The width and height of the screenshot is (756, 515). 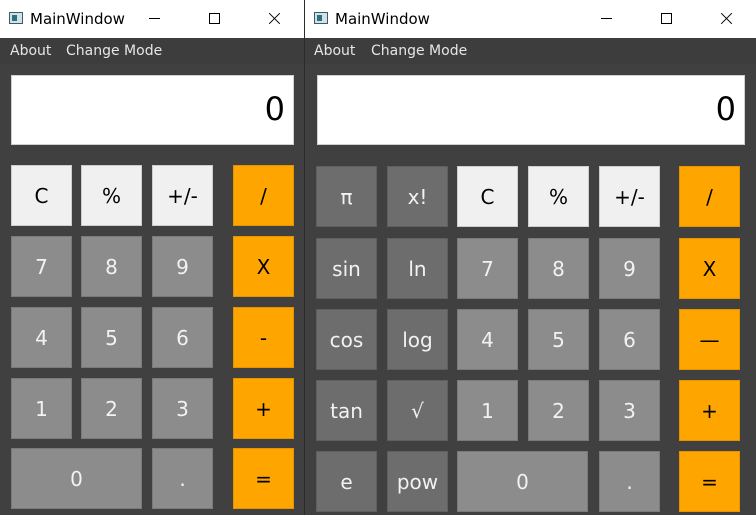 What do you see at coordinates (346, 339) in the screenshot?
I see `cos-button: cos` at bounding box center [346, 339].